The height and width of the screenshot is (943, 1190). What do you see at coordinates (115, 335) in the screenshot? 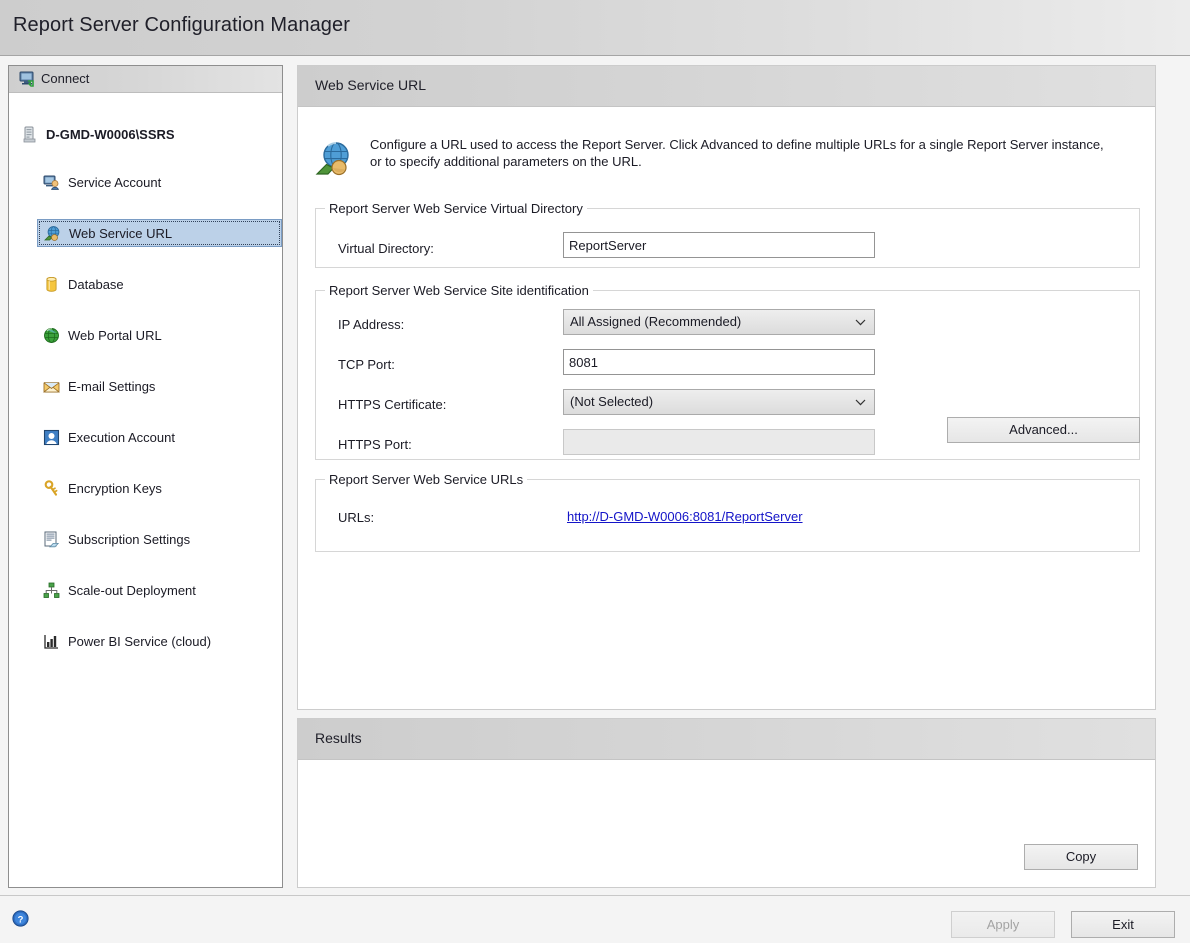
I see `sidebar-item-label: Web Portal URL` at bounding box center [115, 335].